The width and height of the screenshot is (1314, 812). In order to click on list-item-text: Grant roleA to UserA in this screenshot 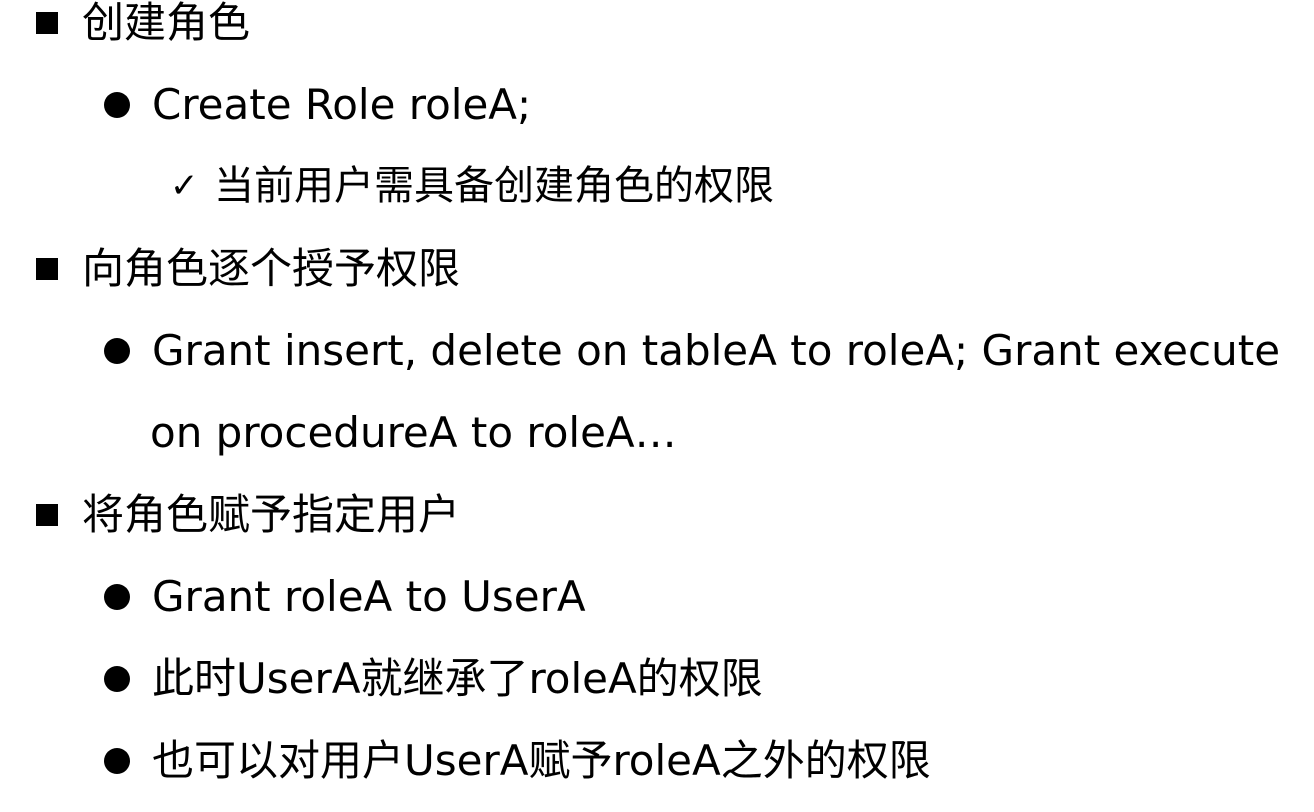, I will do `click(369, 596)`.